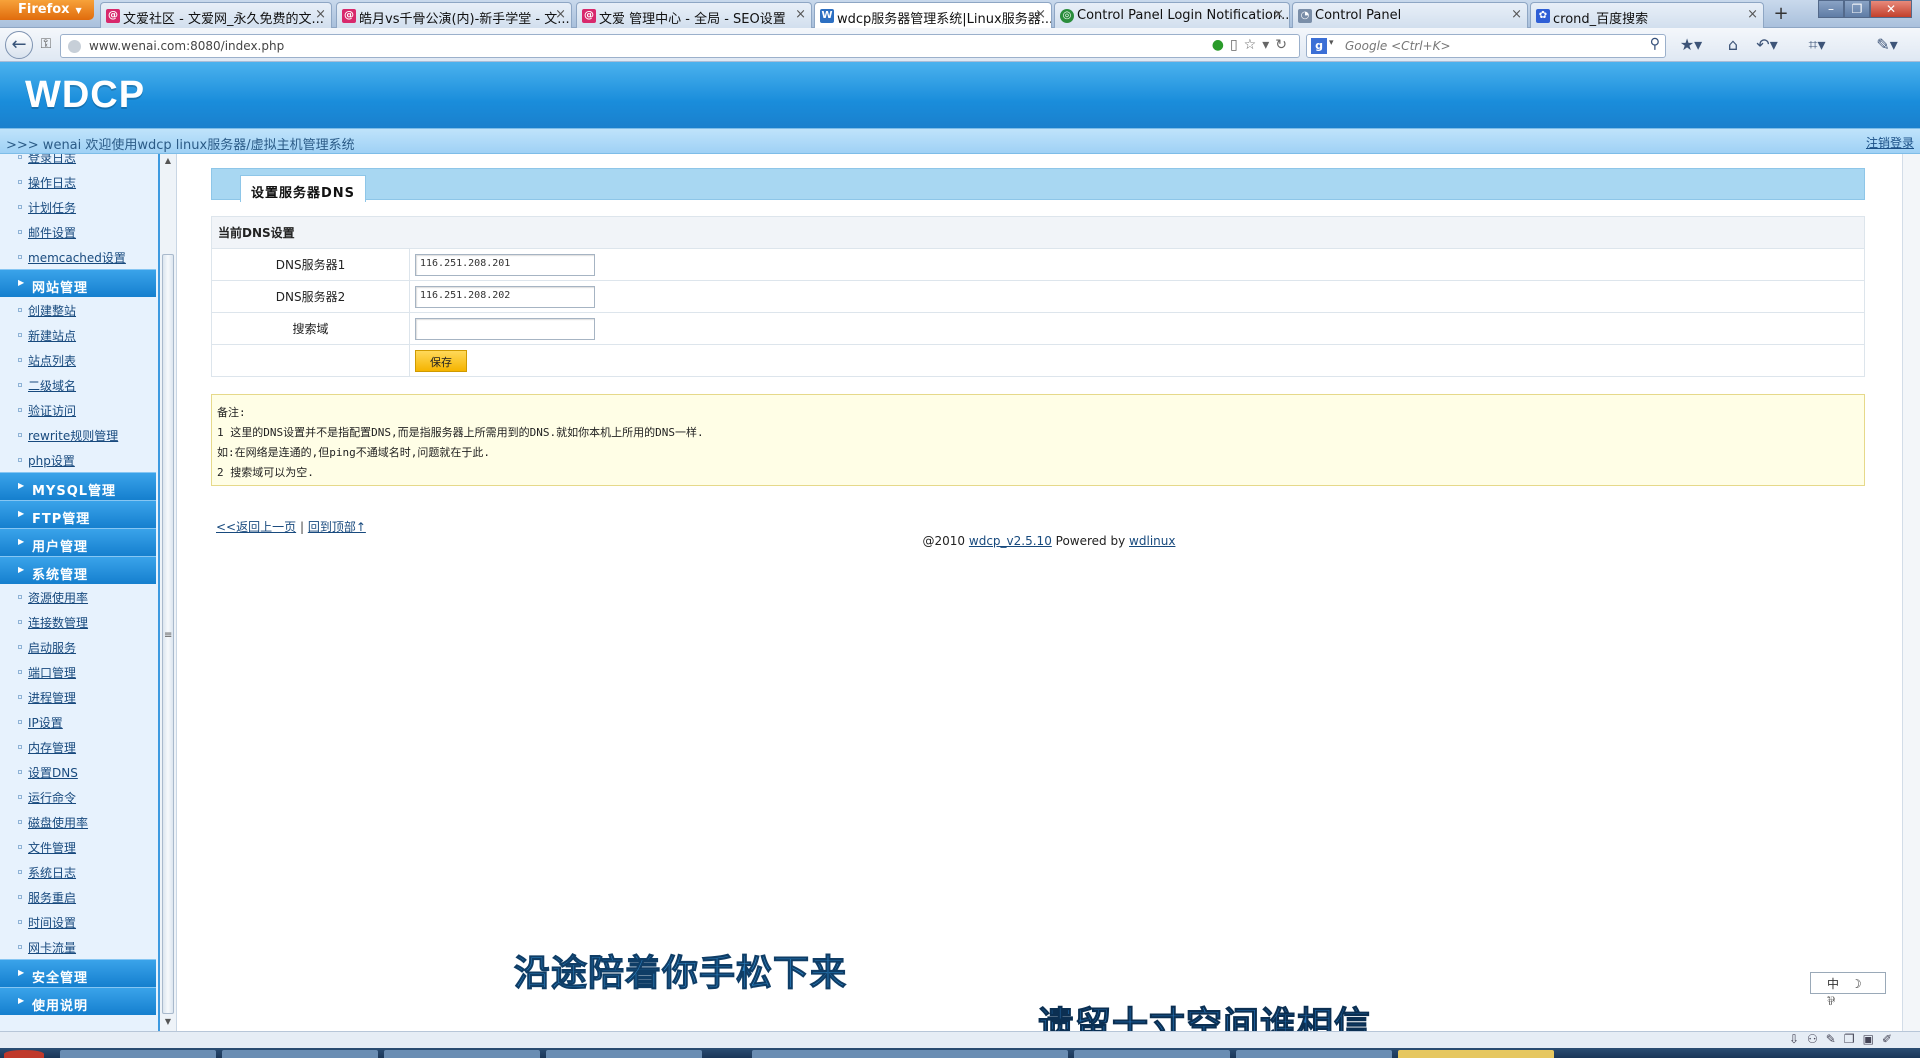 Image resolution: width=1920 pixels, height=1058 pixels. Describe the element at coordinates (78, 721) in the screenshot. I see `sidebar-item-ip: IP设置` at that location.